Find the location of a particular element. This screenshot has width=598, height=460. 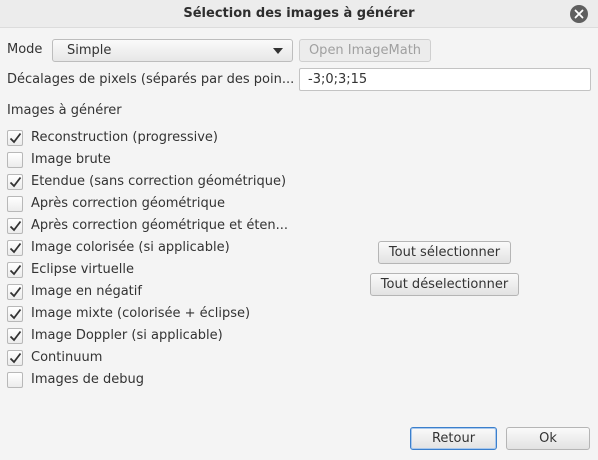

checkbox-label: Reconstruction (progressive) is located at coordinates (124, 137).